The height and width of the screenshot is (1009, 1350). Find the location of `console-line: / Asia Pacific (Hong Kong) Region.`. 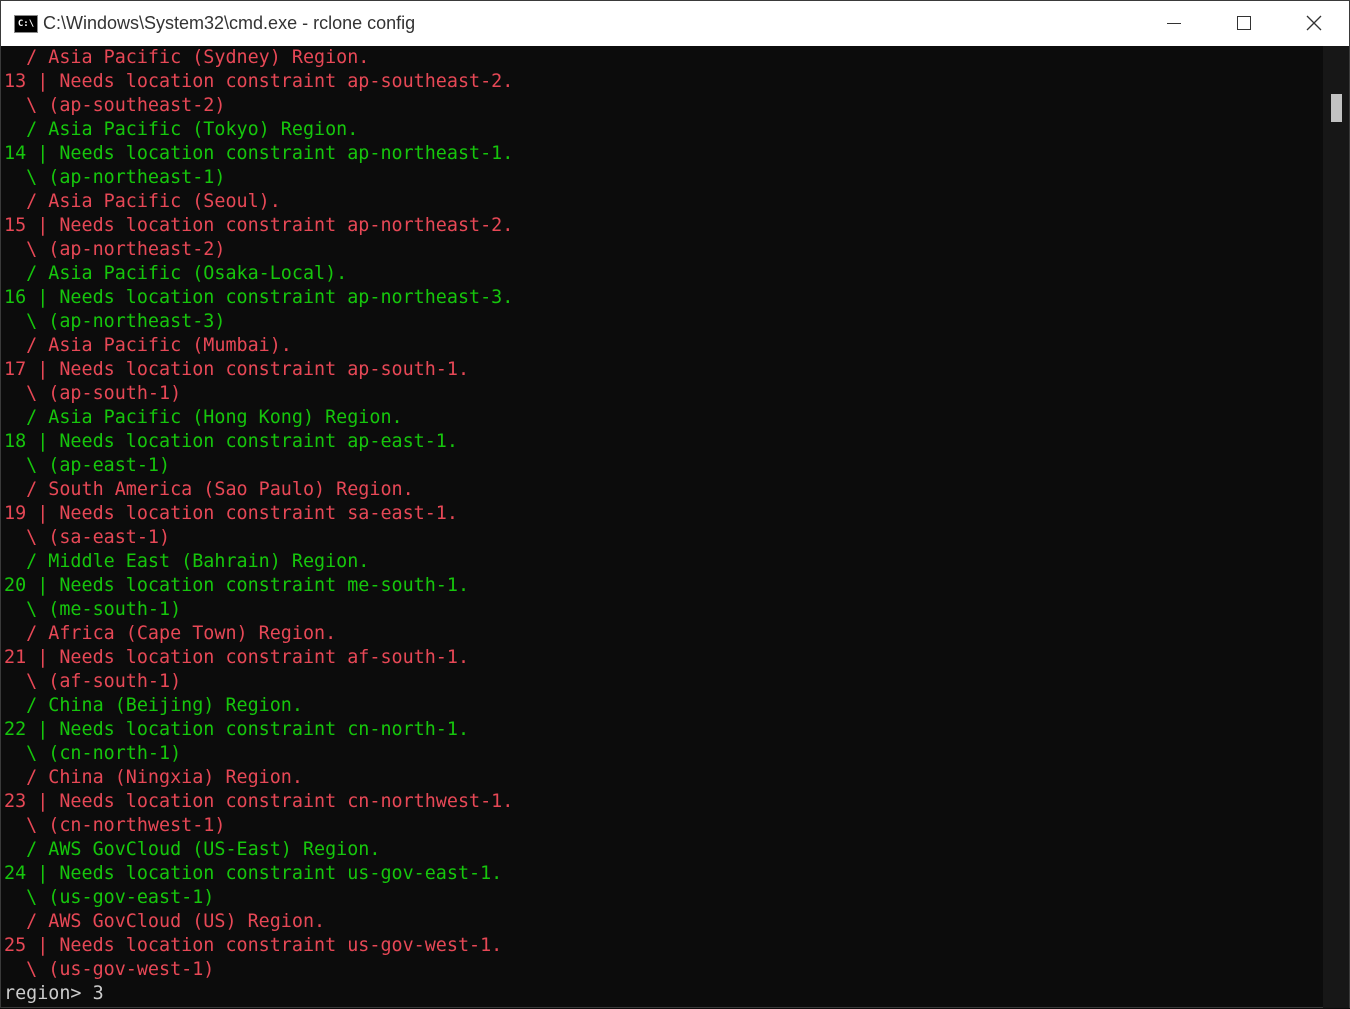

console-line: / Asia Pacific (Hong Kong) Region. is located at coordinates (203, 417).